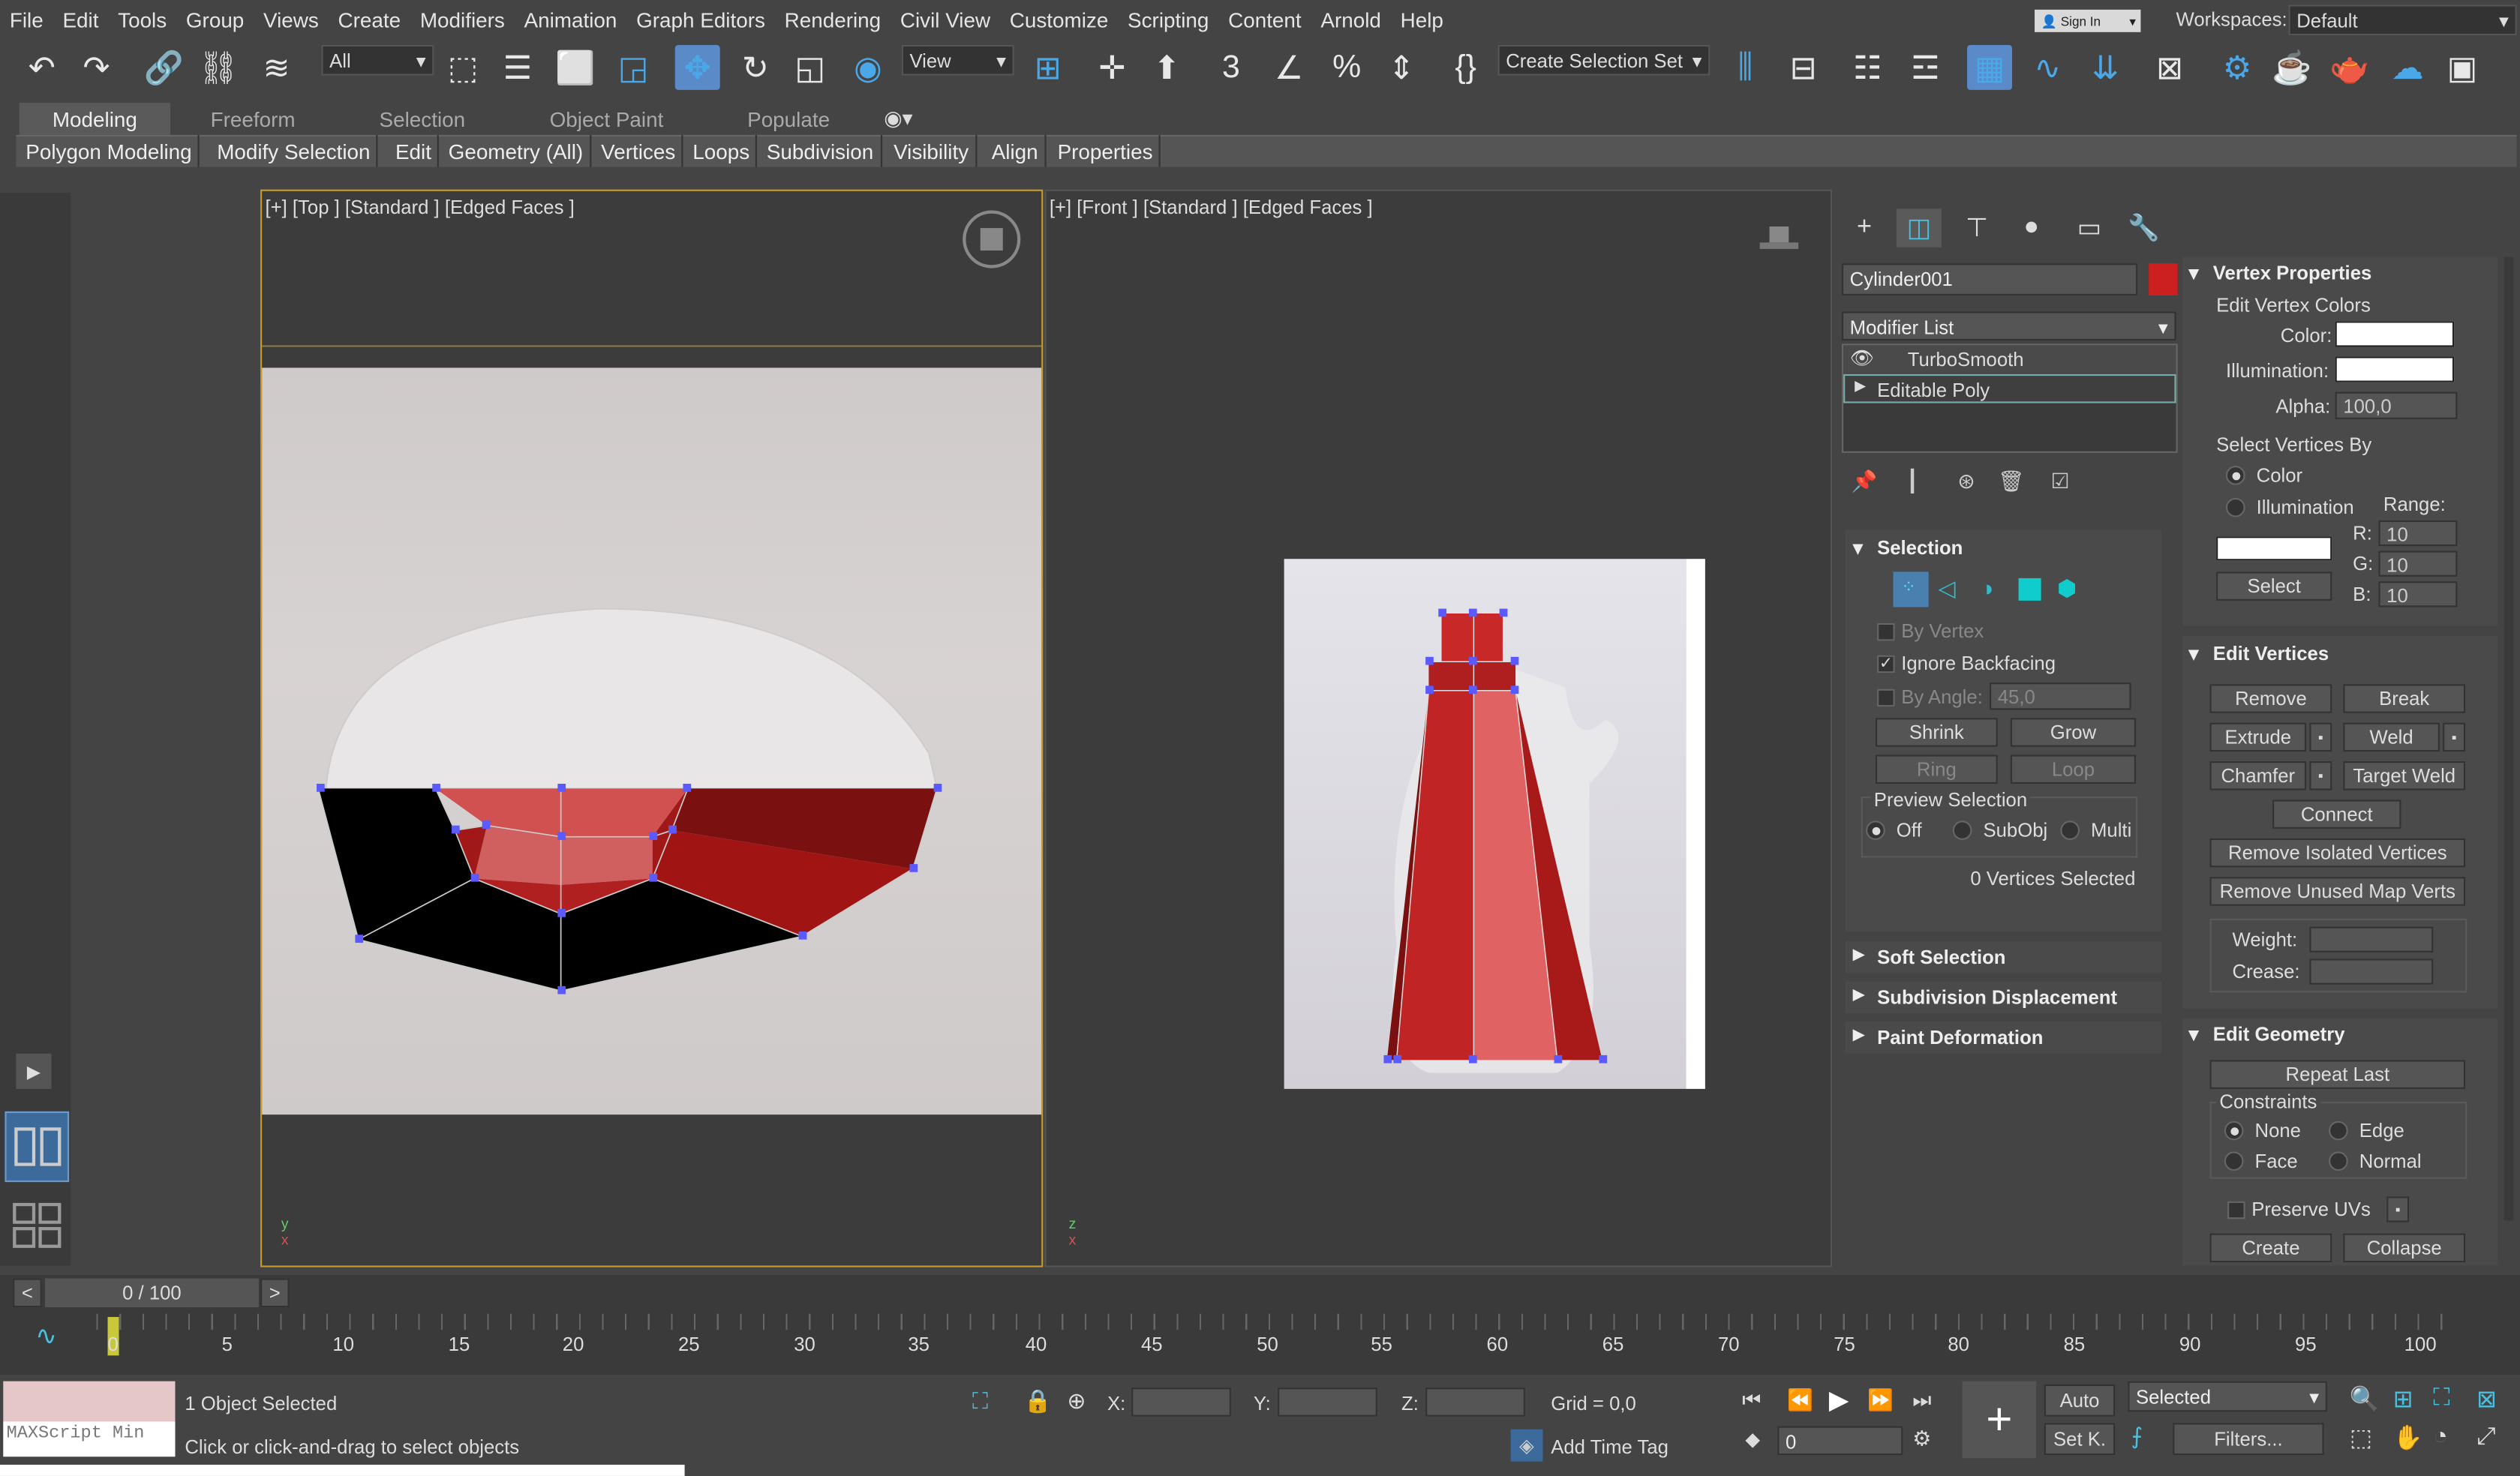 The height and width of the screenshot is (1476, 2520). What do you see at coordinates (2361, 1437) in the screenshot?
I see `field-of-view-icon: ⬚` at bounding box center [2361, 1437].